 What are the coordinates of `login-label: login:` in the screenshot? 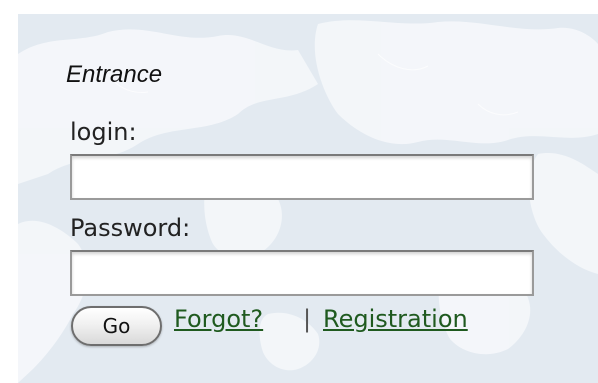 It's located at (103, 132).